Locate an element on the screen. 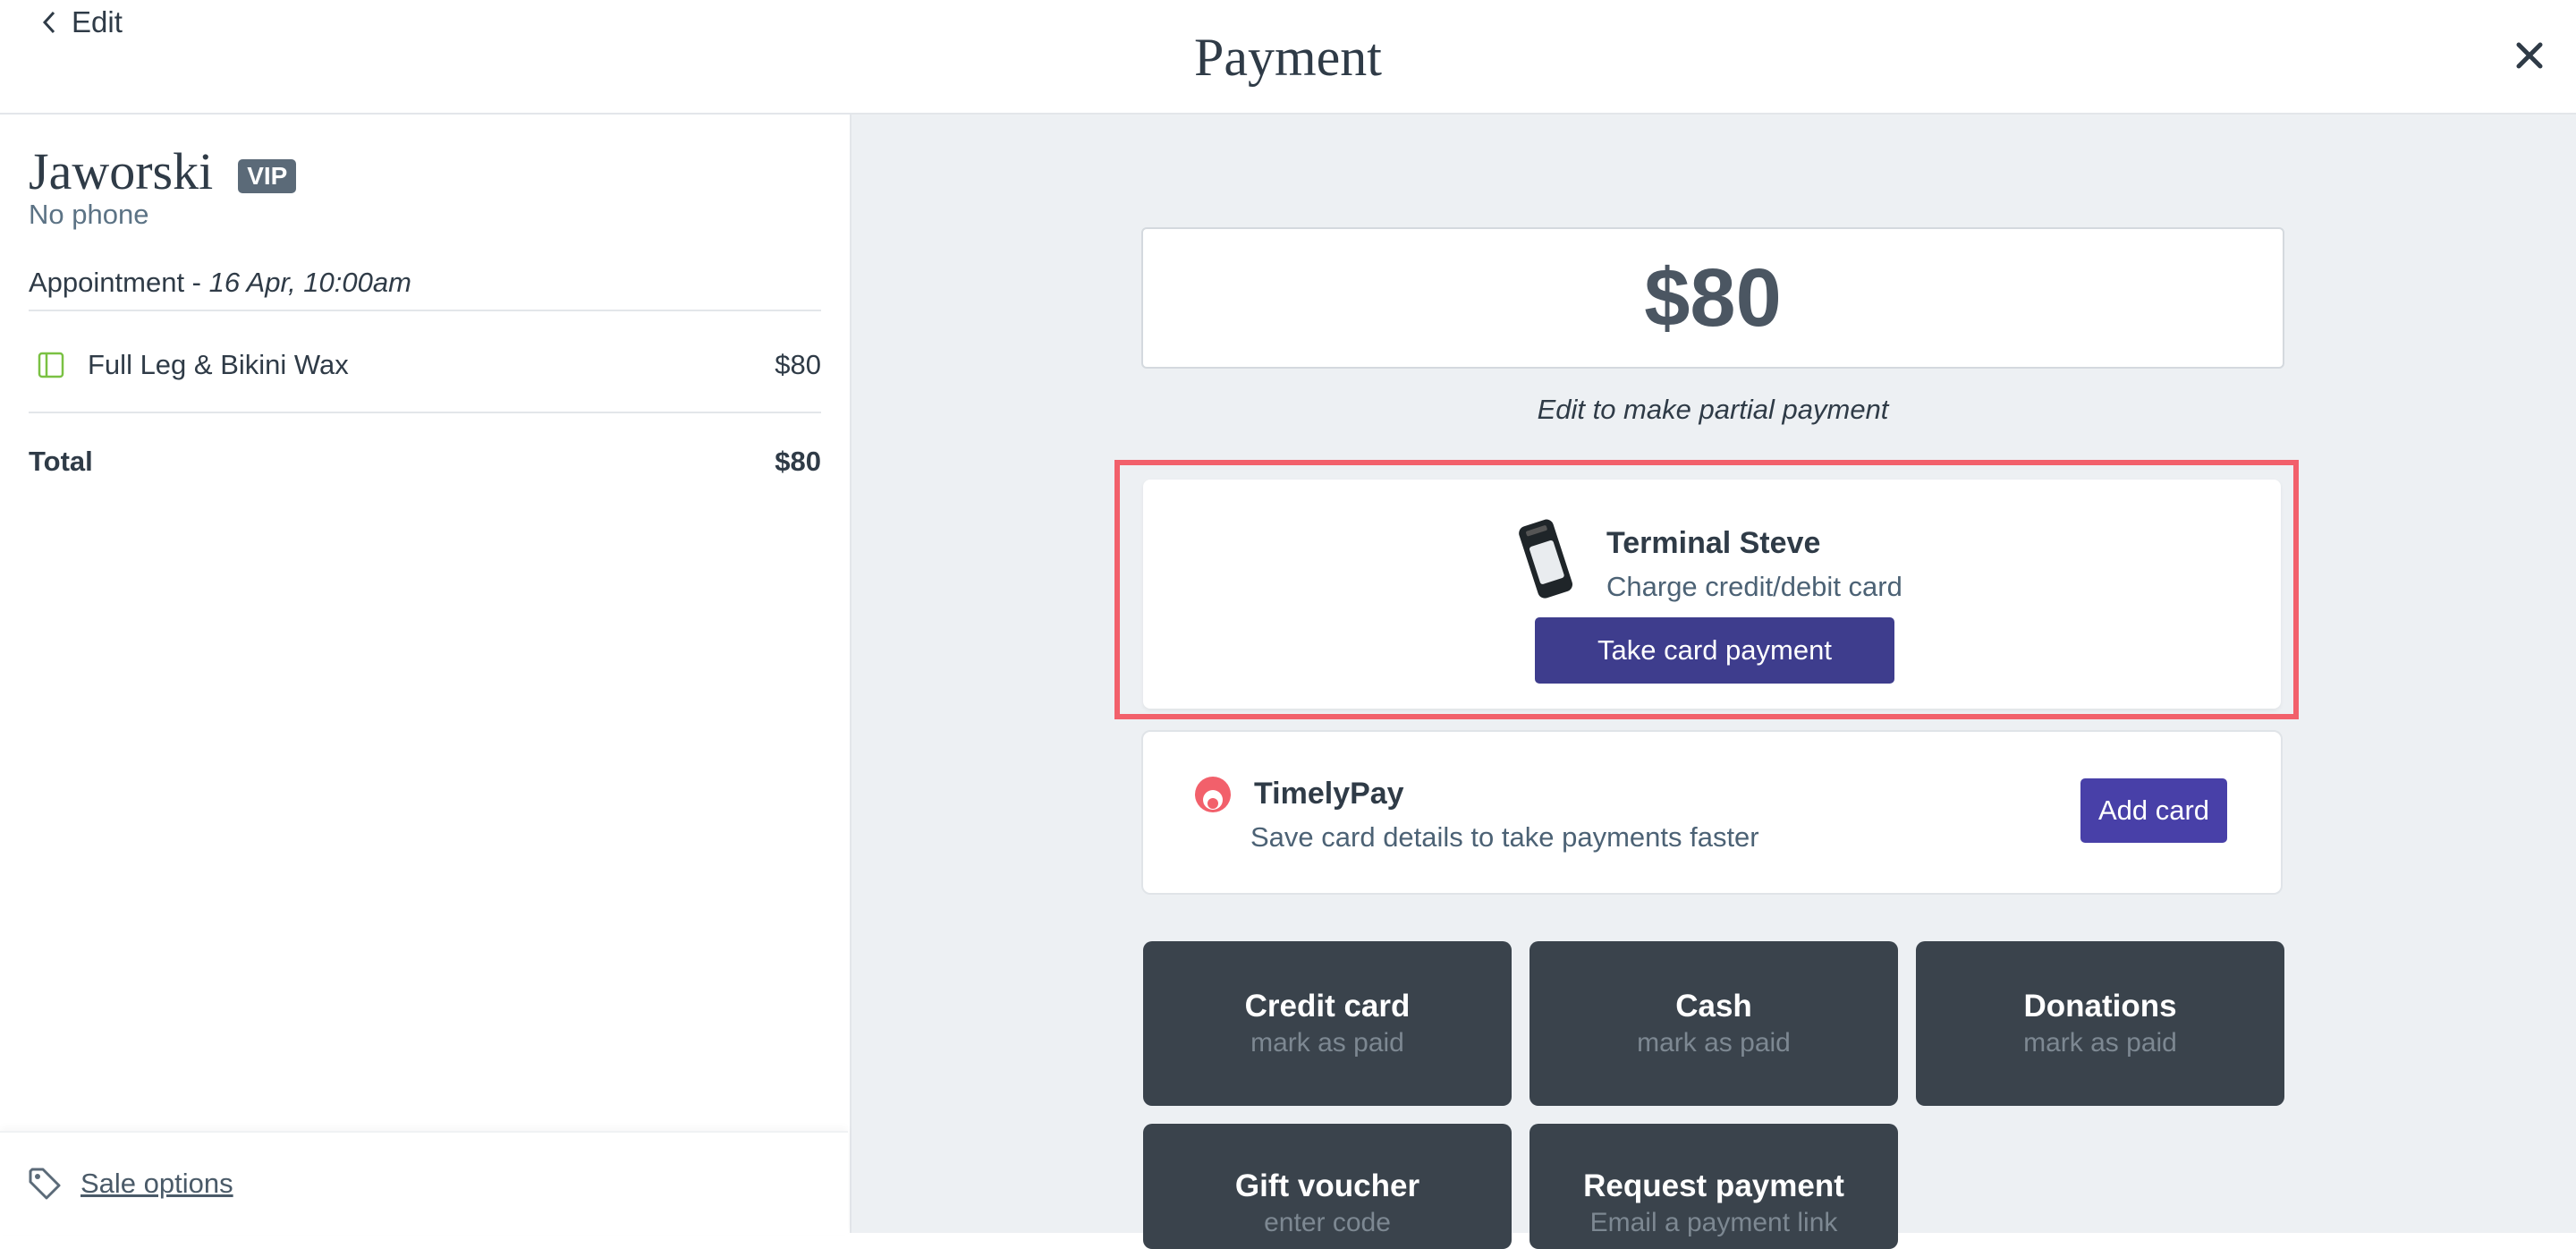 The image size is (2576, 1249). close-icon is located at coordinates (2529, 56).